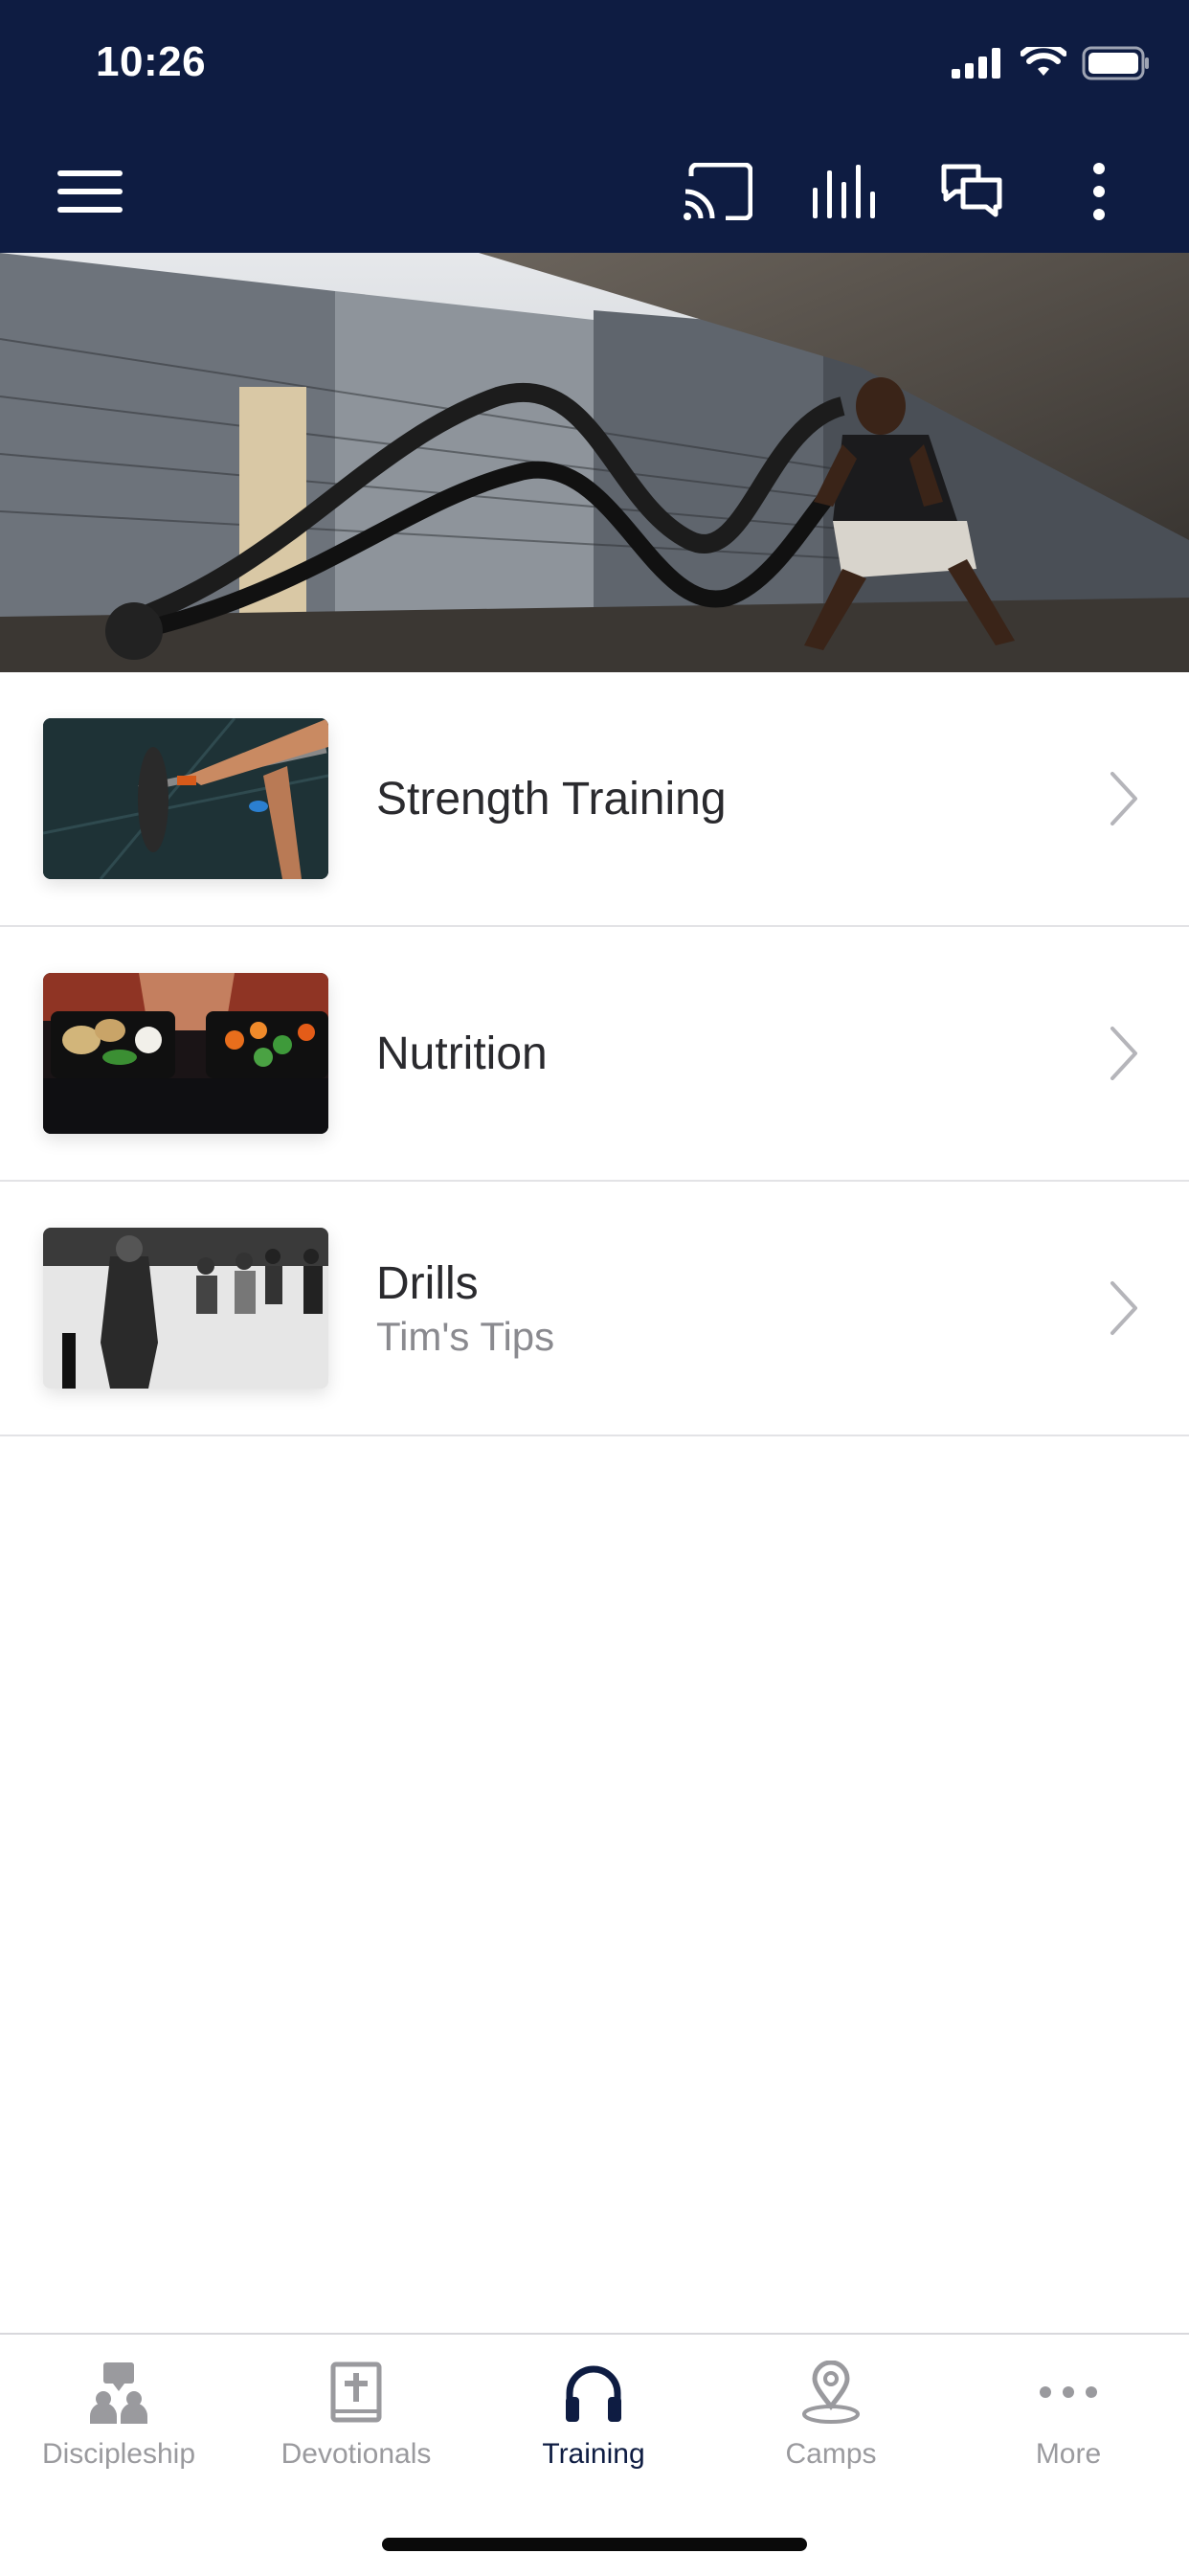 The image size is (1189, 2576). I want to click on list-item-title: Strength Training, so click(551, 799).